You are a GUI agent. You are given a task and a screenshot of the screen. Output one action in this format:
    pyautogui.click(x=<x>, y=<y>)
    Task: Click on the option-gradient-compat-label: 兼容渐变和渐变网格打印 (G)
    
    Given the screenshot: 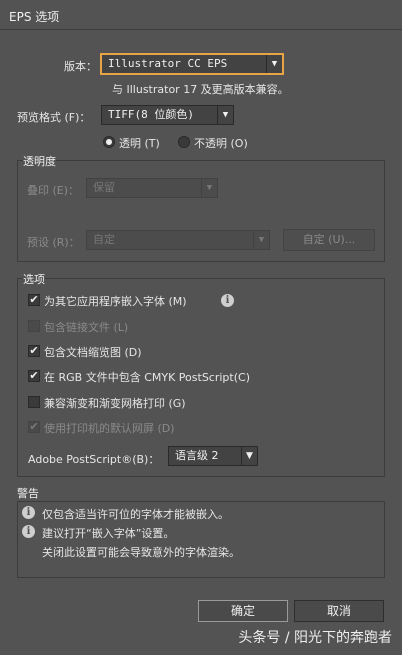 What is the action you would take?
    pyautogui.click(x=115, y=403)
    